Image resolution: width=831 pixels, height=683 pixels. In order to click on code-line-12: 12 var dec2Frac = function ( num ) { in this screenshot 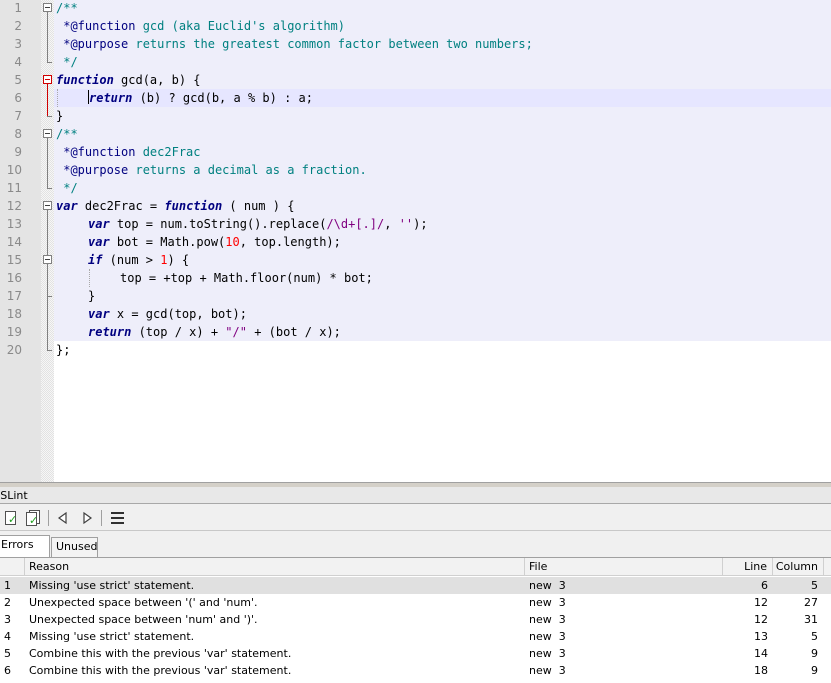, I will do `click(415, 206)`.